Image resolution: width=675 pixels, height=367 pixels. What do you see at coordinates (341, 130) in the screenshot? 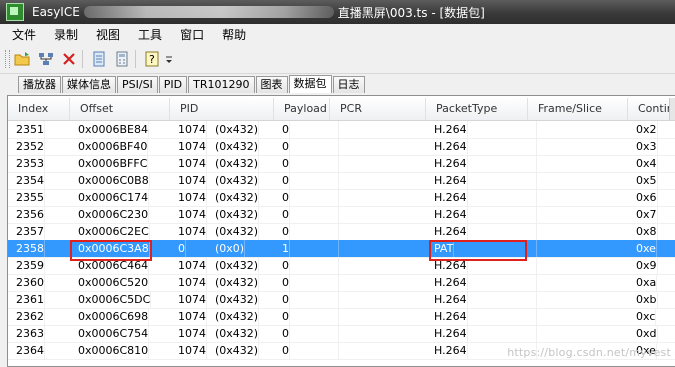
I see `table-row: 2351 0x0006BE84 1074 (0x432) 0 H.264 0x2` at bounding box center [341, 130].